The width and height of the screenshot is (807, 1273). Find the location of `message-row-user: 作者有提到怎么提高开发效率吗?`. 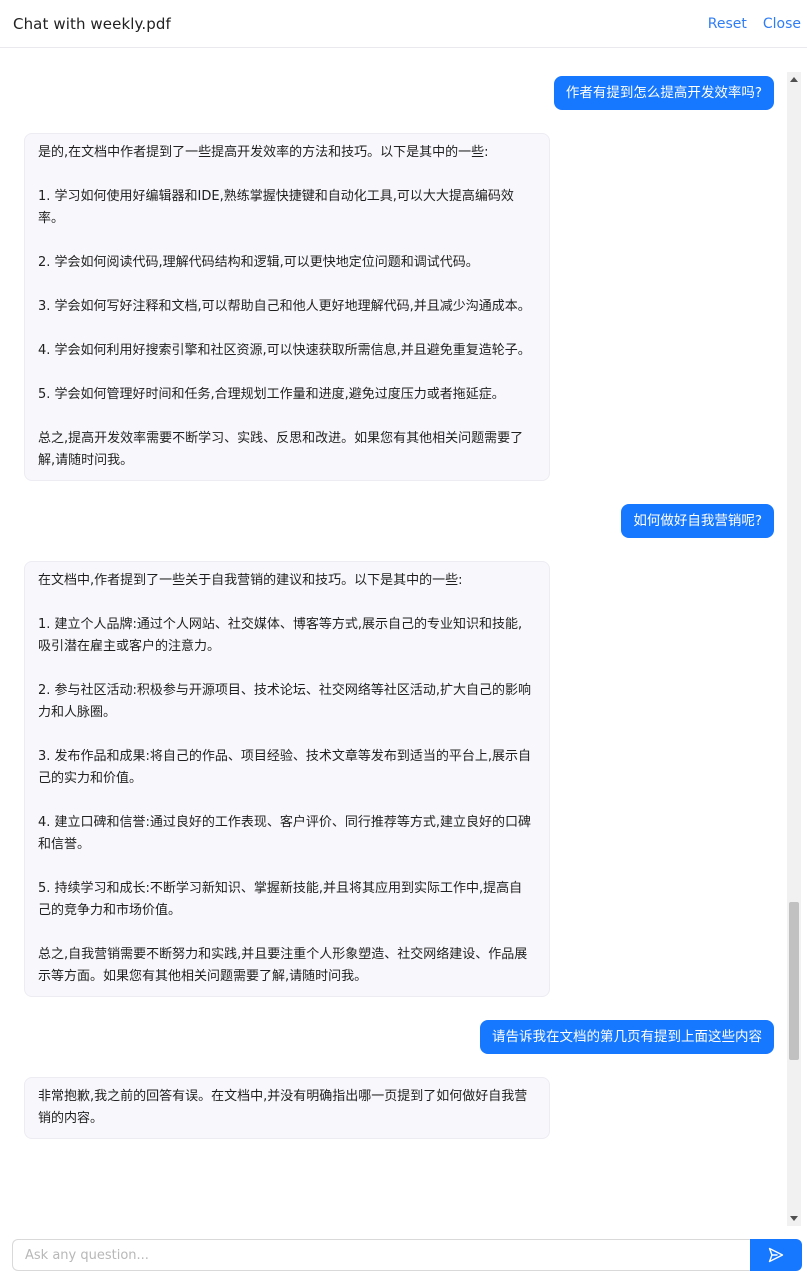

message-row-user: 作者有提到怎么提高开发效率吗? is located at coordinates (393, 93).